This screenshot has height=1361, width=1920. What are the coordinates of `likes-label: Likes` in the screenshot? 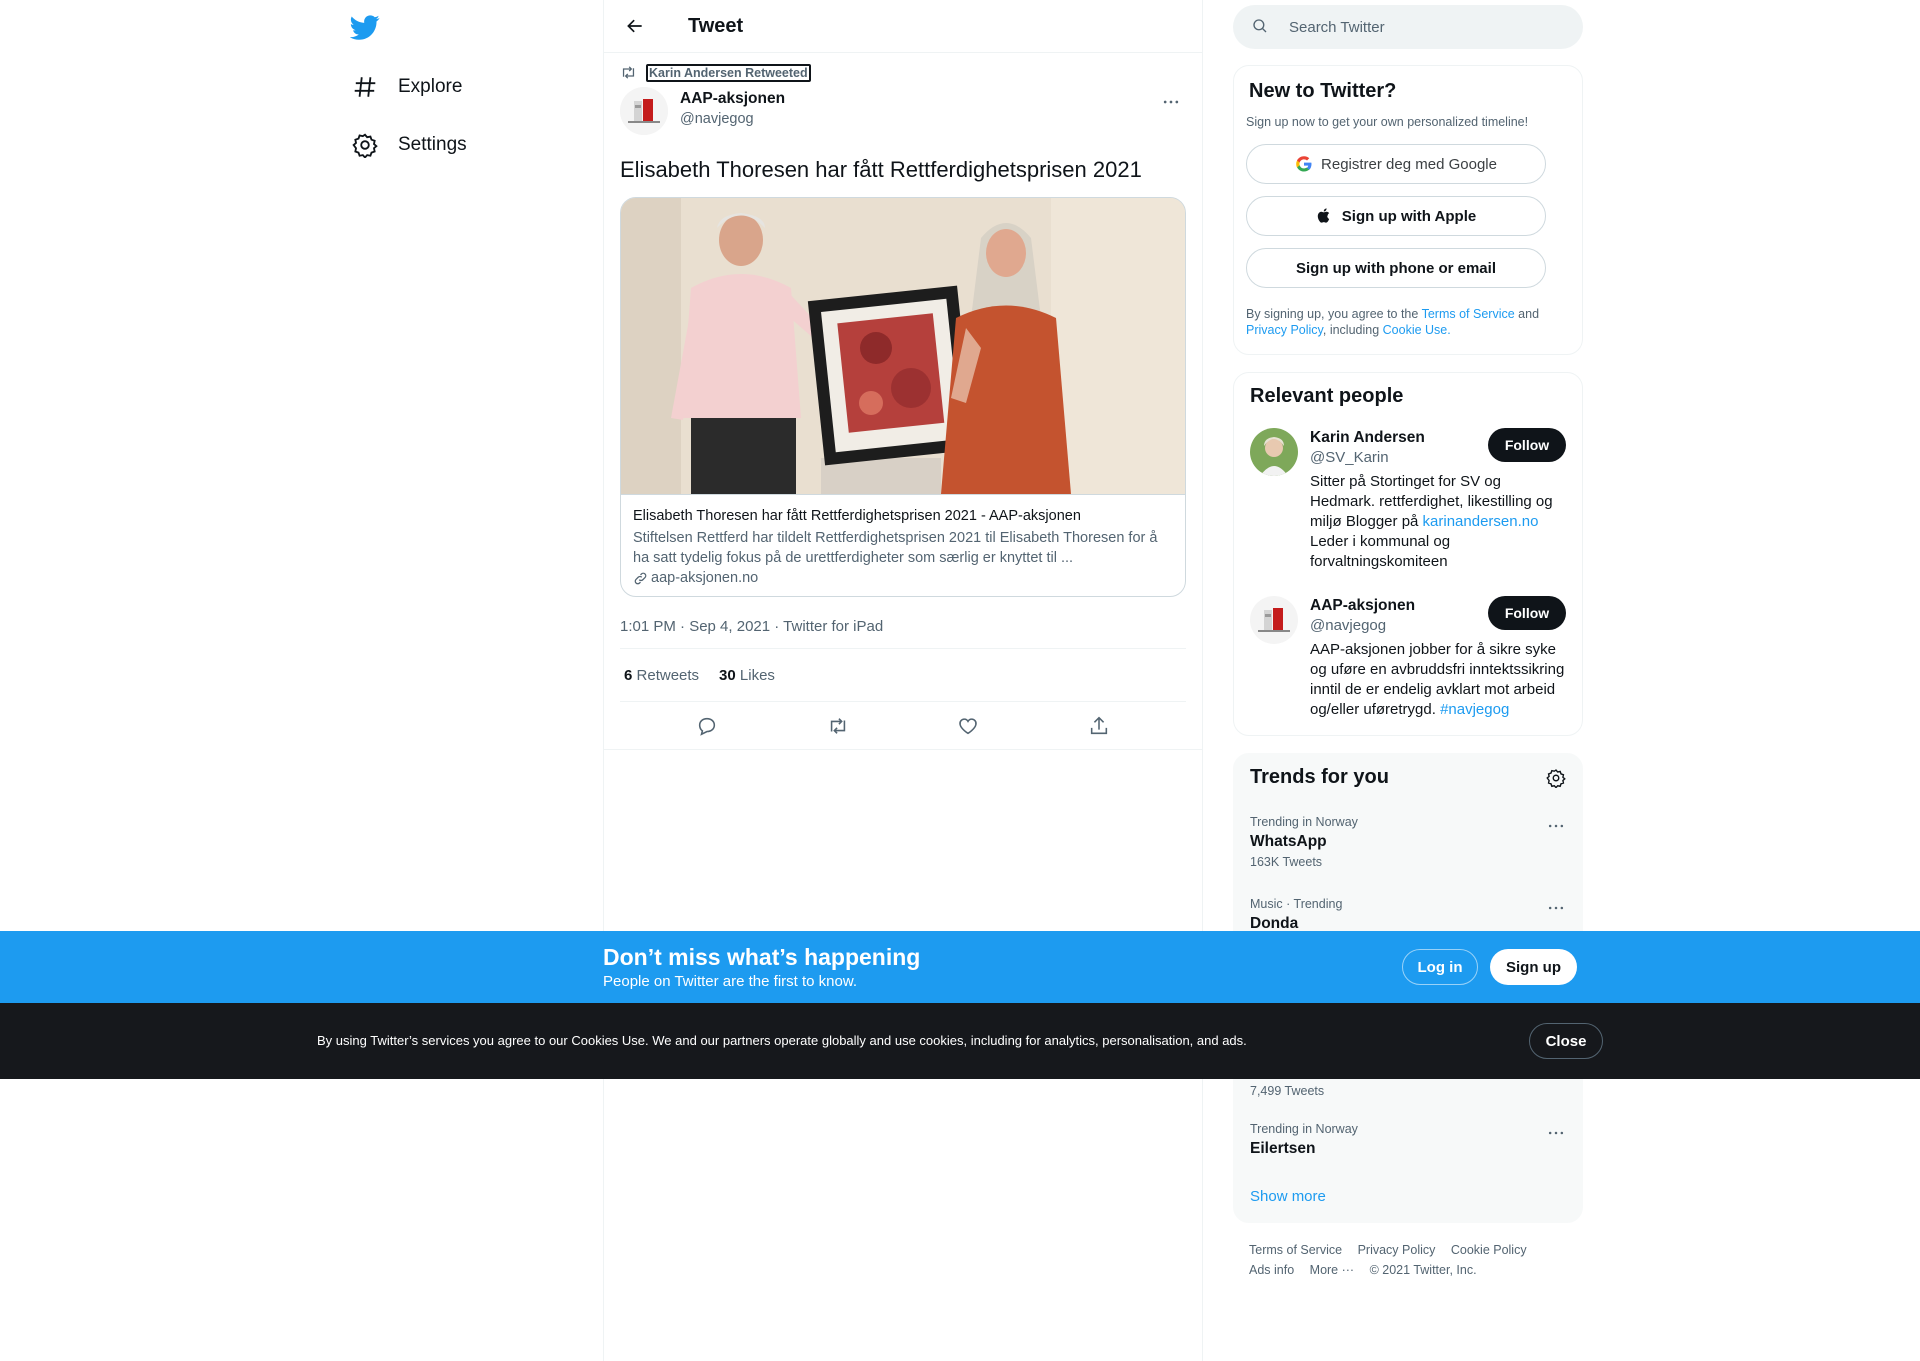 It's located at (757, 675).